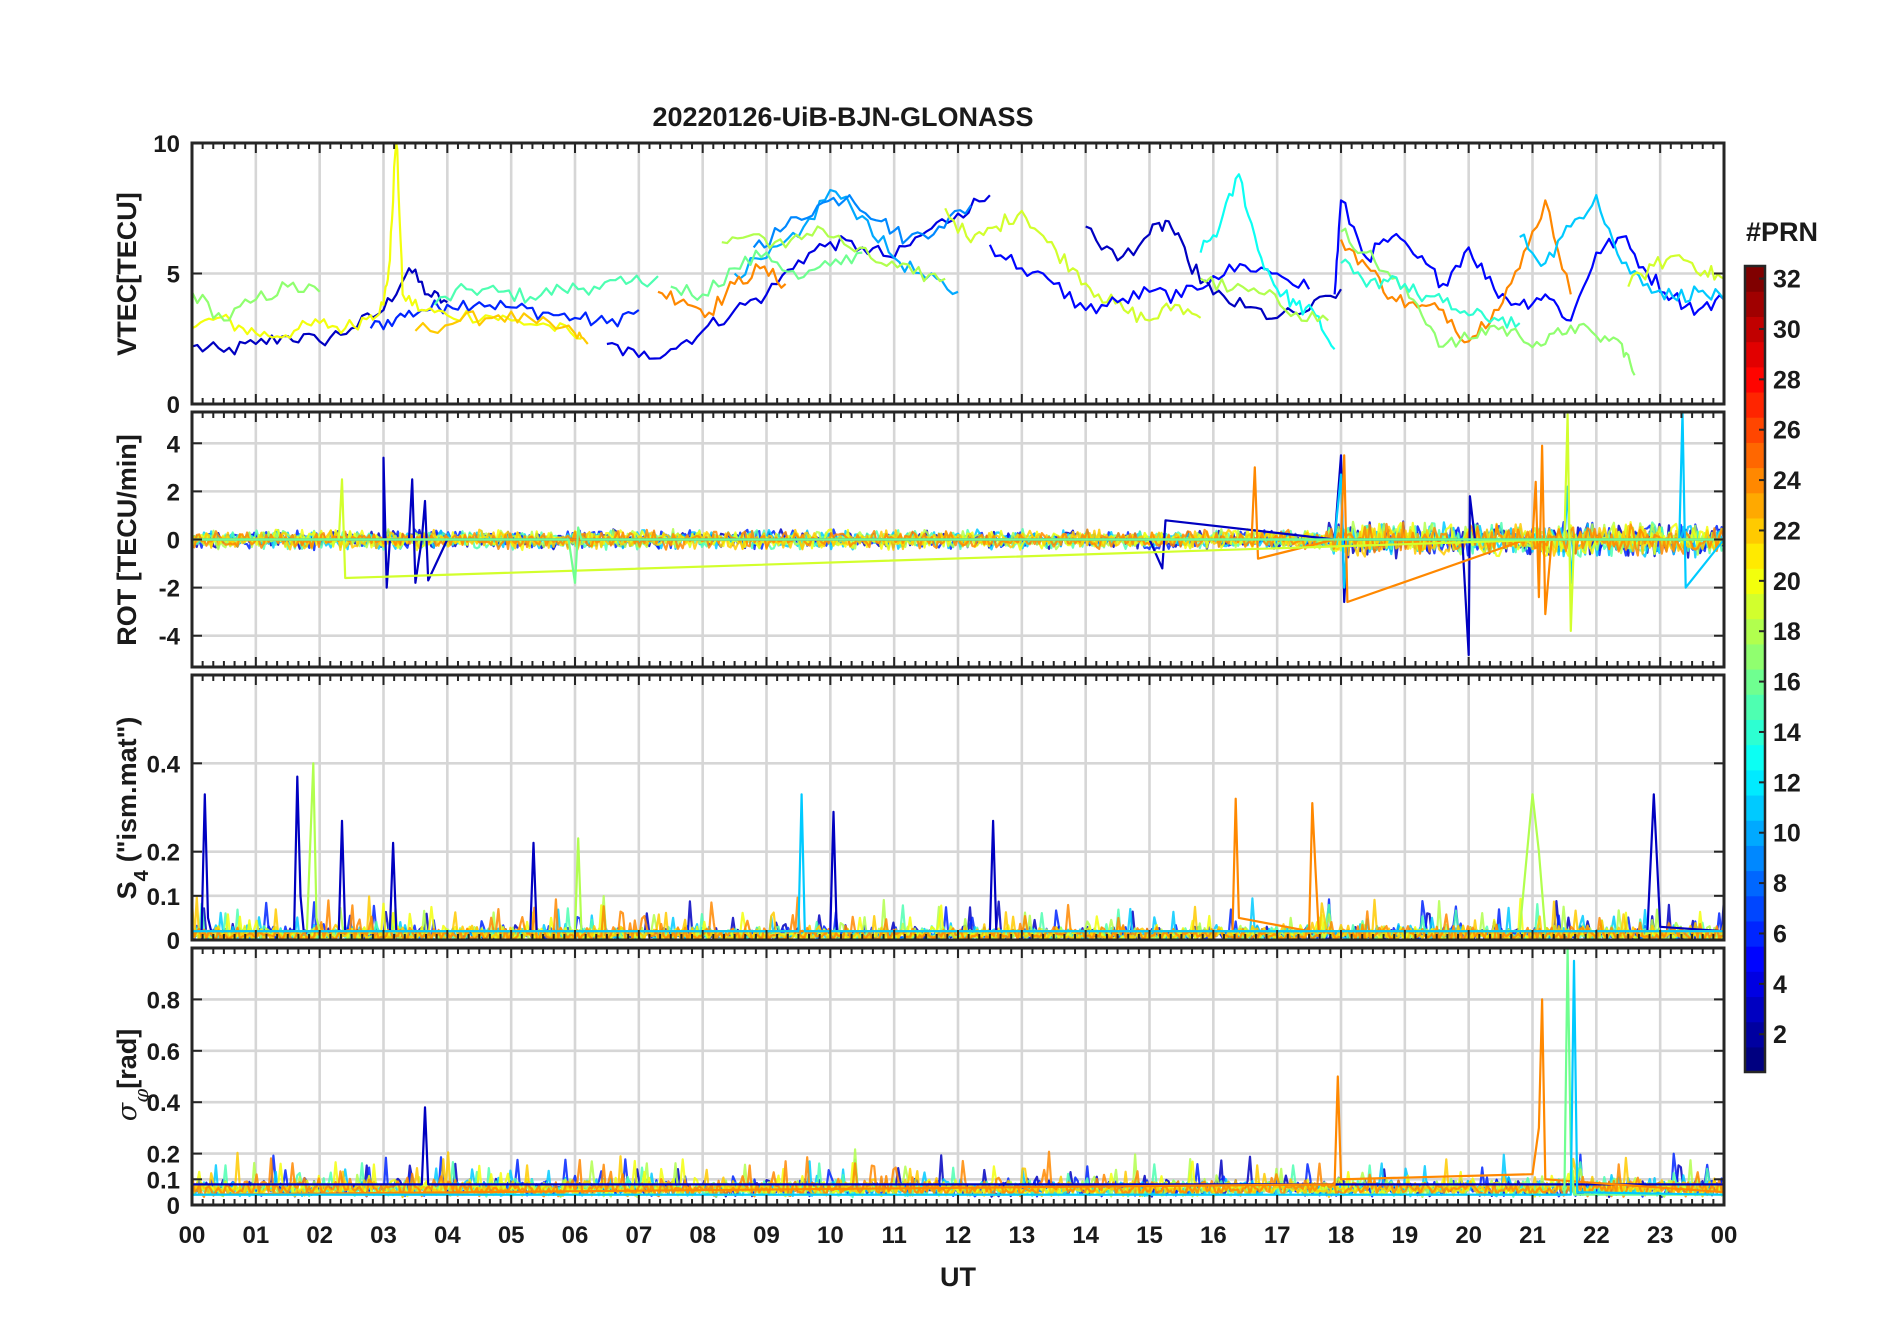  What do you see at coordinates (166, 144) in the screenshot?
I see `y-tick-label: 10` at bounding box center [166, 144].